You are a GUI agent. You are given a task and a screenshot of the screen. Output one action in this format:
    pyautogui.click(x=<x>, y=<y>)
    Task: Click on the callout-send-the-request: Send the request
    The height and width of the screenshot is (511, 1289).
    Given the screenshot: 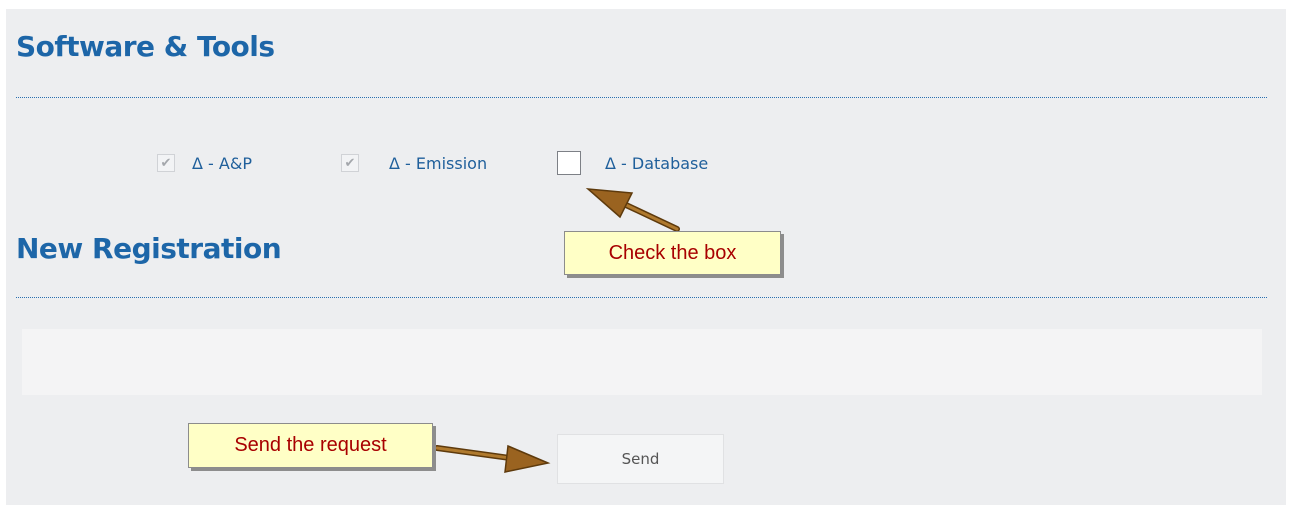 What is the action you would take?
    pyautogui.click(x=310, y=445)
    